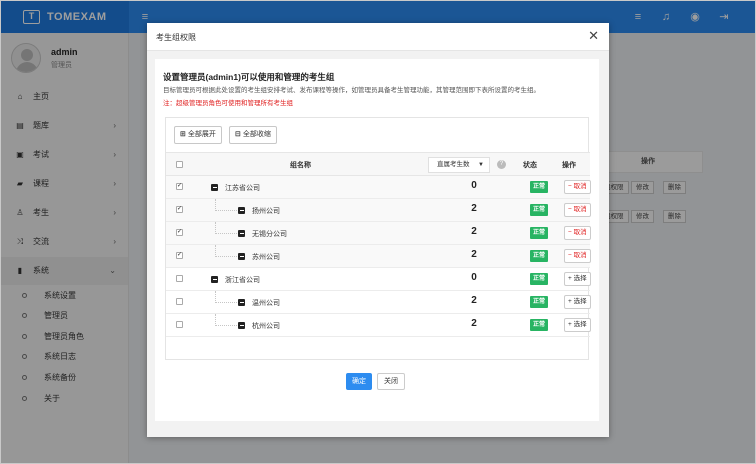 Image resolution: width=756 pixels, height=464 pixels. Describe the element at coordinates (378, 37) in the screenshot. I see `dialog-header: 考生组权限 ✕` at that location.